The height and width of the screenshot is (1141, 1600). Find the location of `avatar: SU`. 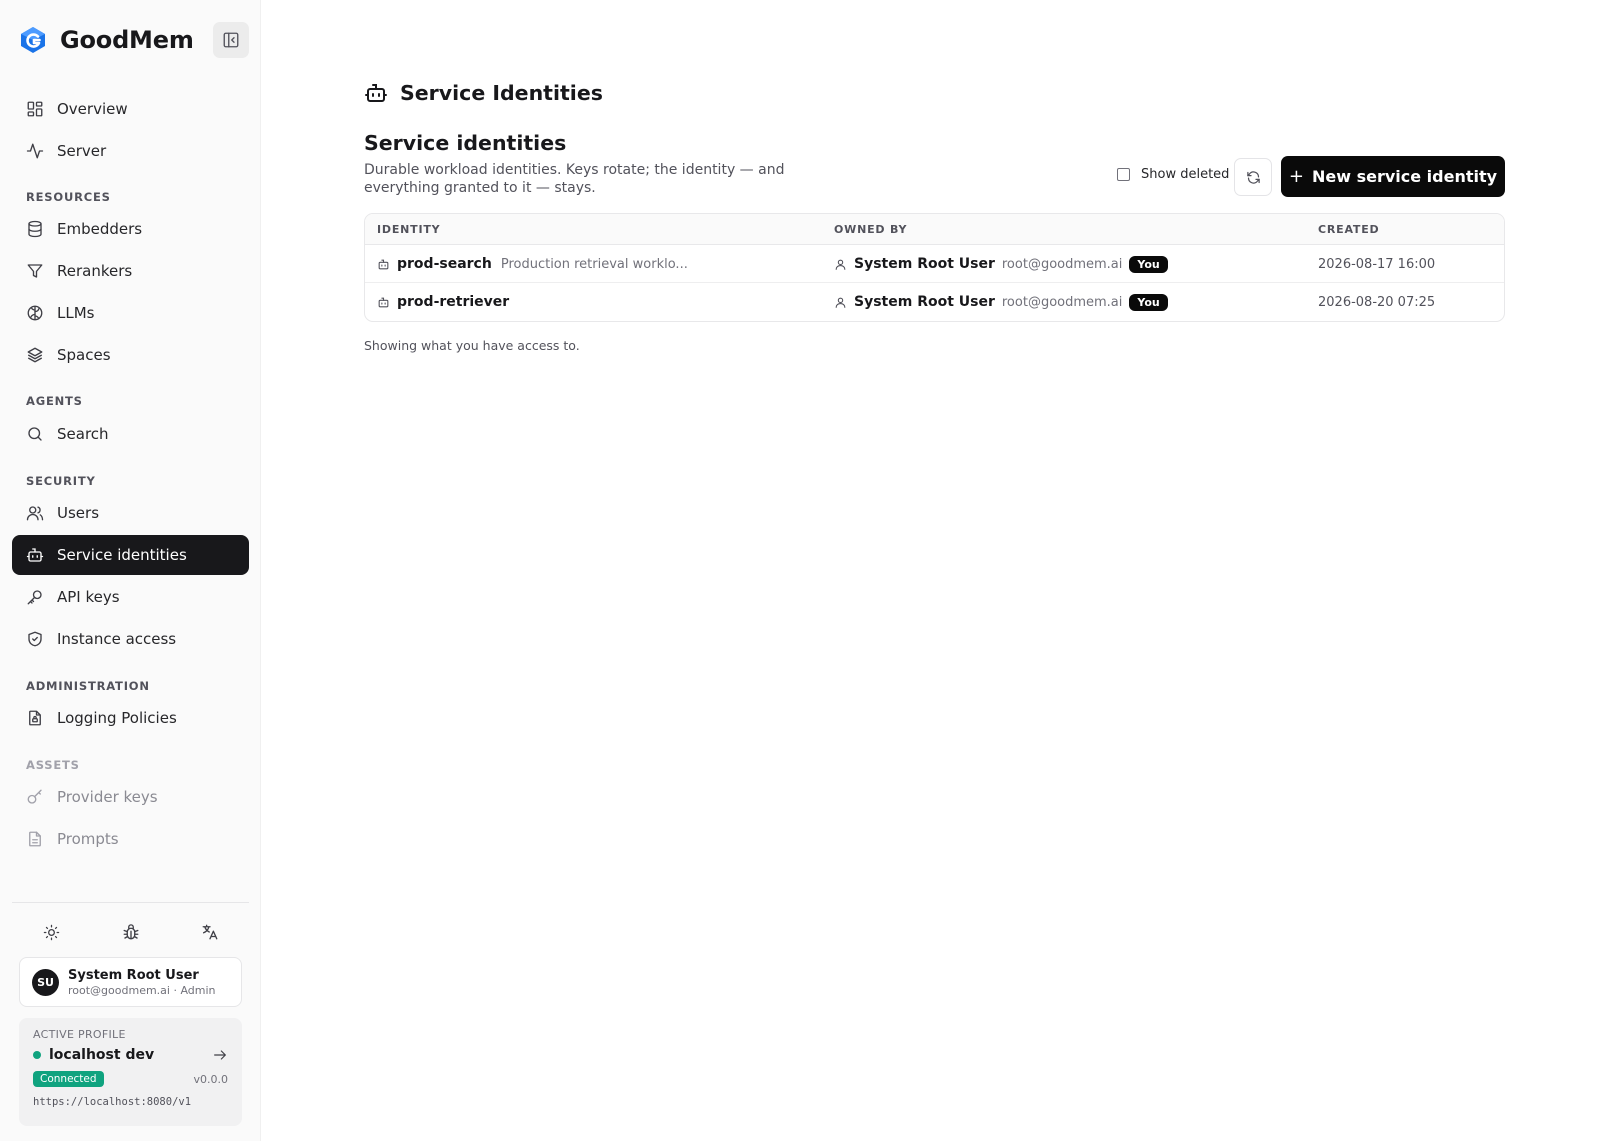

avatar: SU is located at coordinates (45, 982).